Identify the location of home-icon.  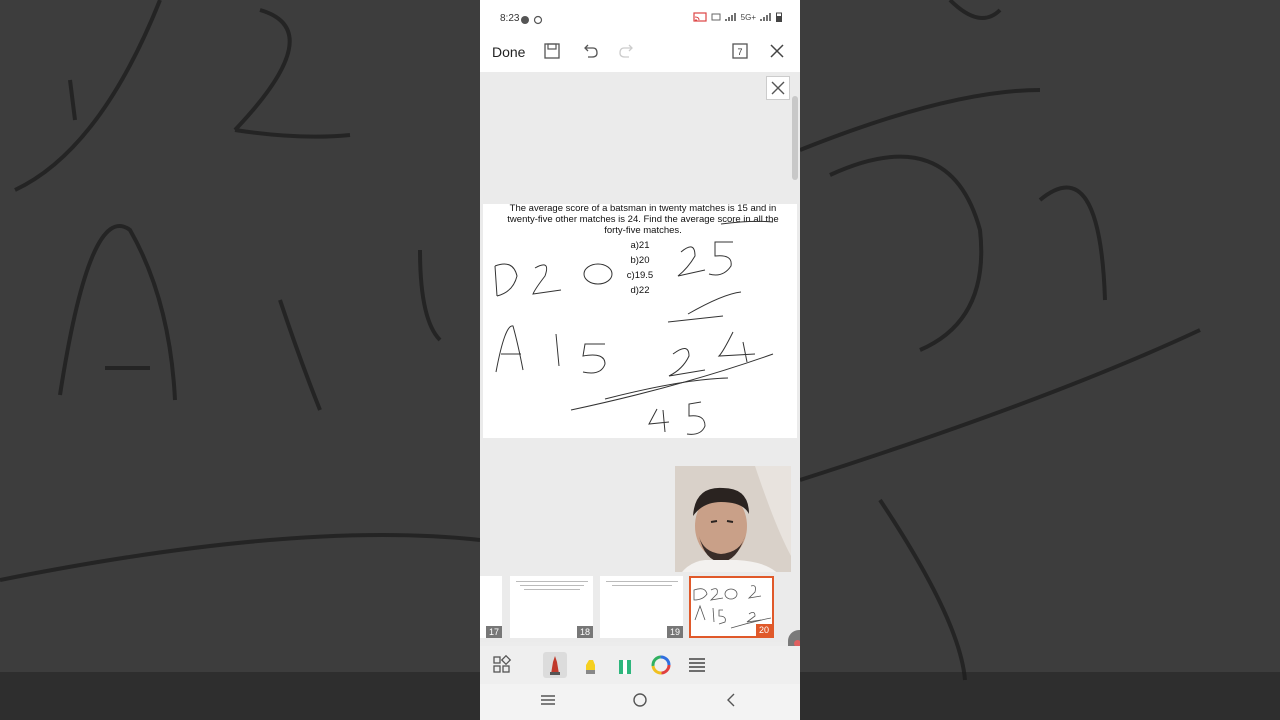
(640, 700).